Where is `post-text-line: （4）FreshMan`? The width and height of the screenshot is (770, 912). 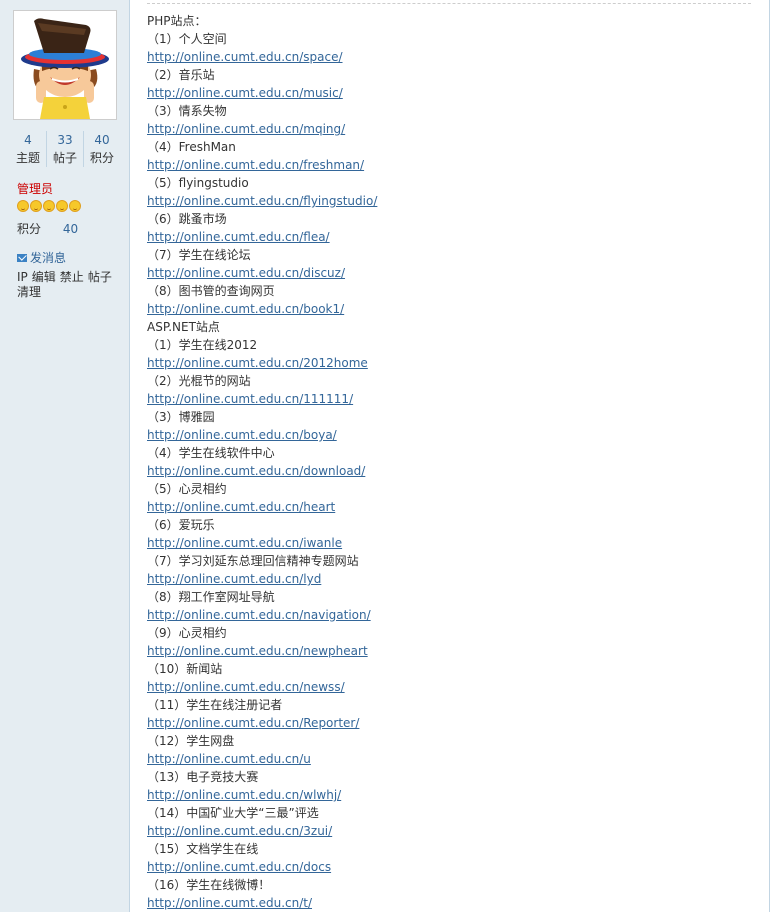
post-text-line: （4）FreshMan is located at coordinates (191, 147).